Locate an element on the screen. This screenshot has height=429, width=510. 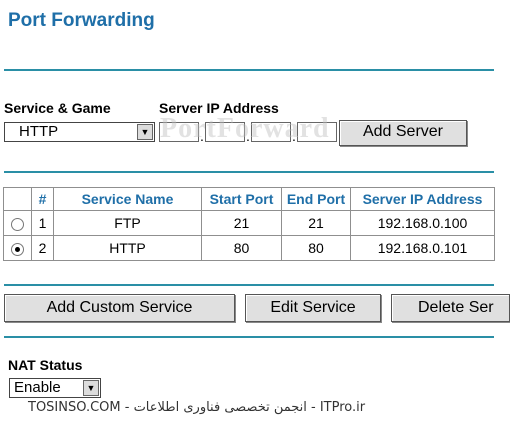
divider-bottom is located at coordinates (249, 337).